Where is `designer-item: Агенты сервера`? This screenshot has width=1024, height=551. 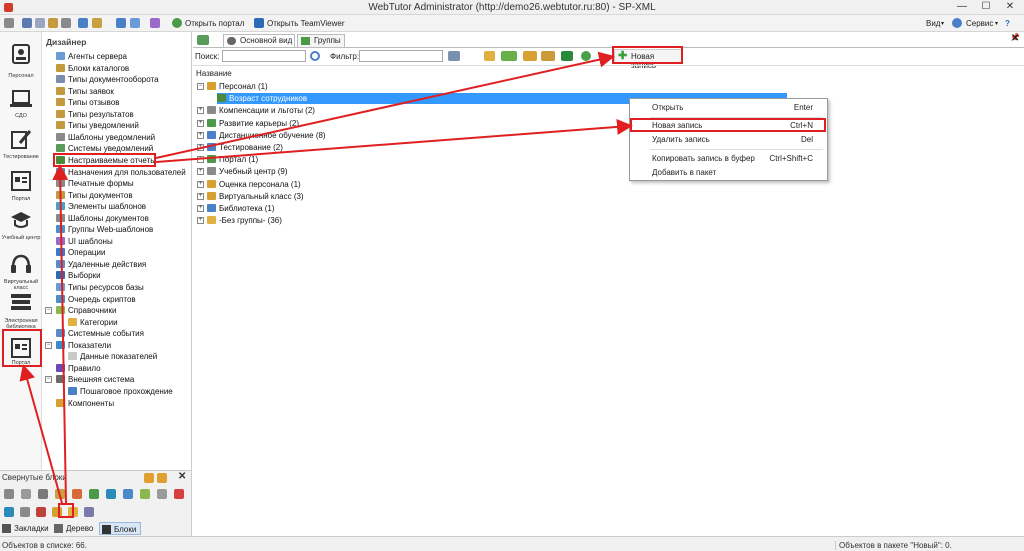 designer-item: Агенты сервера is located at coordinates (91, 56).